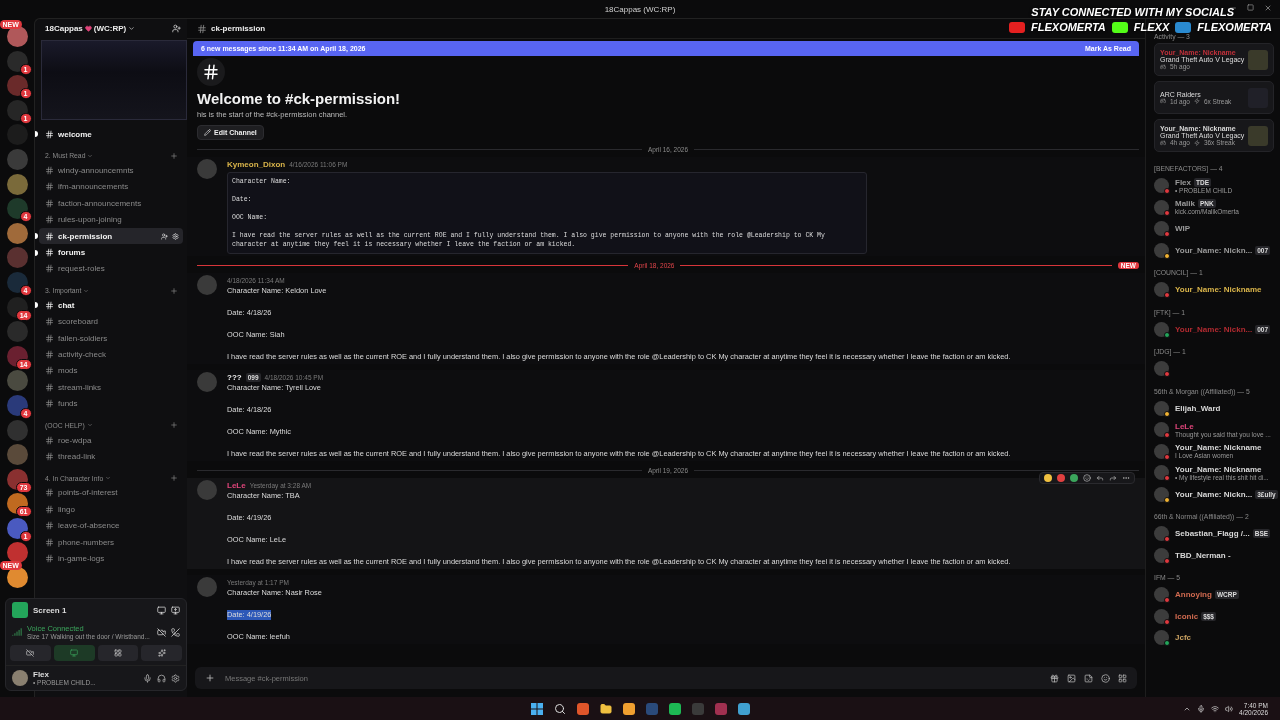  What do you see at coordinates (111, 269) in the screenshot?
I see `channel-item: request-roles` at bounding box center [111, 269].